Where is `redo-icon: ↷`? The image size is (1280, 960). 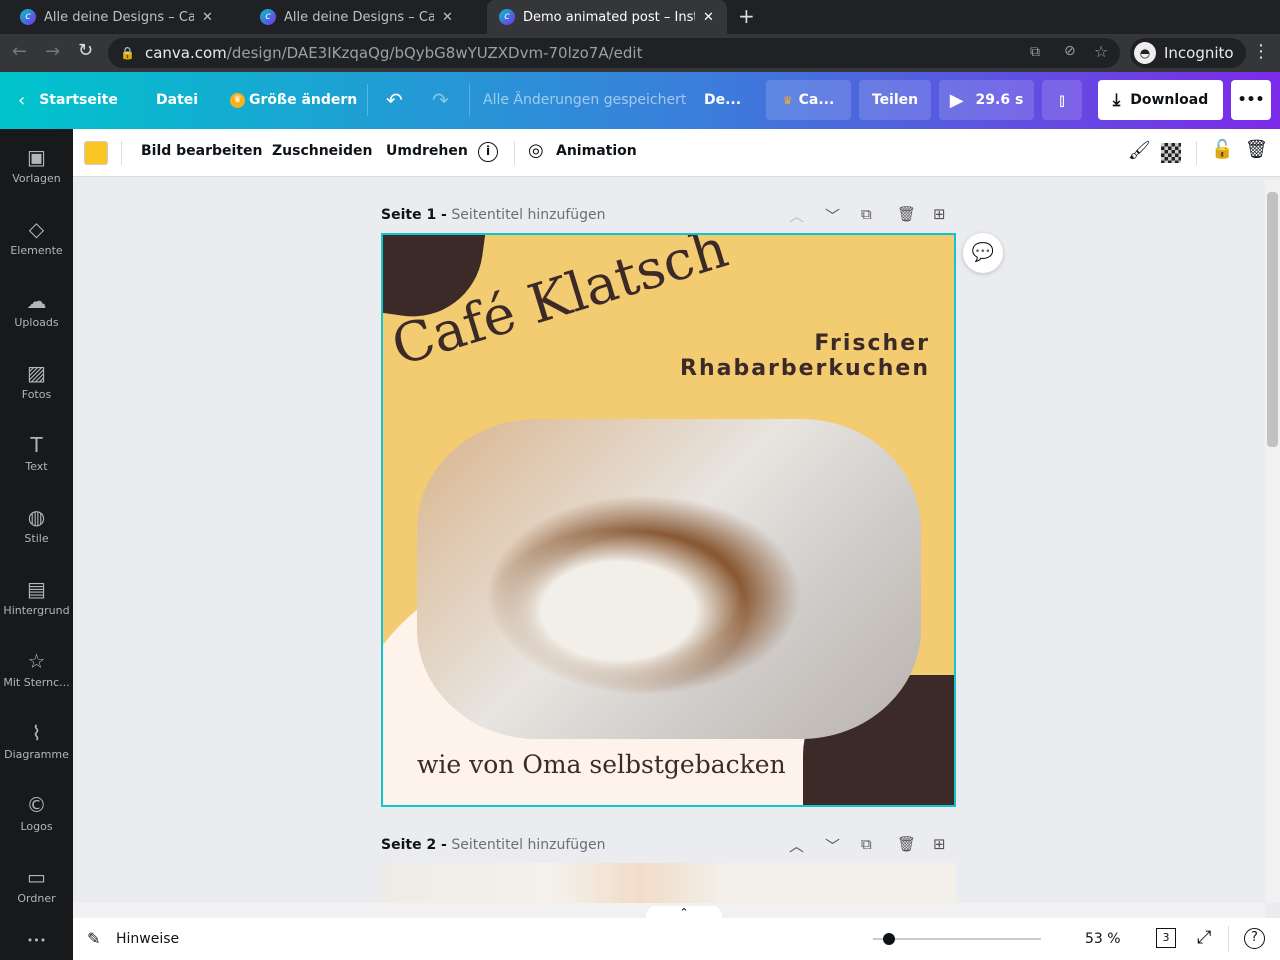 redo-icon: ↷ is located at coordinates (440, 100).